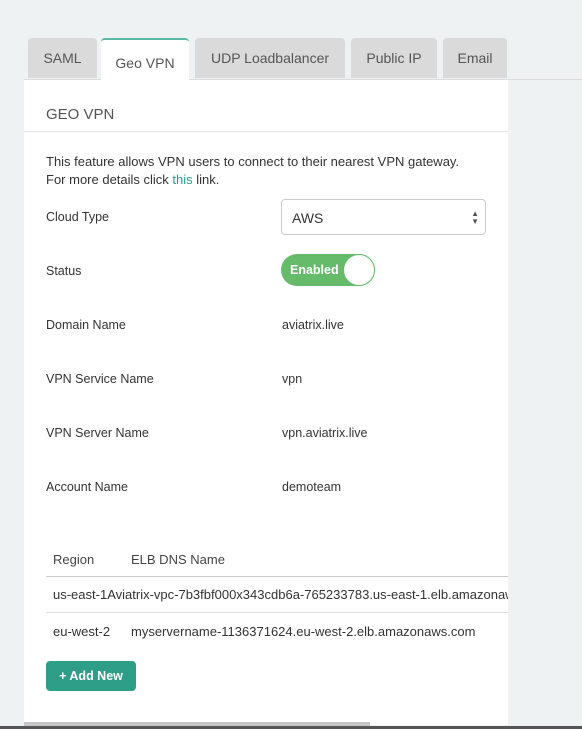  I want to click on tab-email: Email, so click(475, 58).